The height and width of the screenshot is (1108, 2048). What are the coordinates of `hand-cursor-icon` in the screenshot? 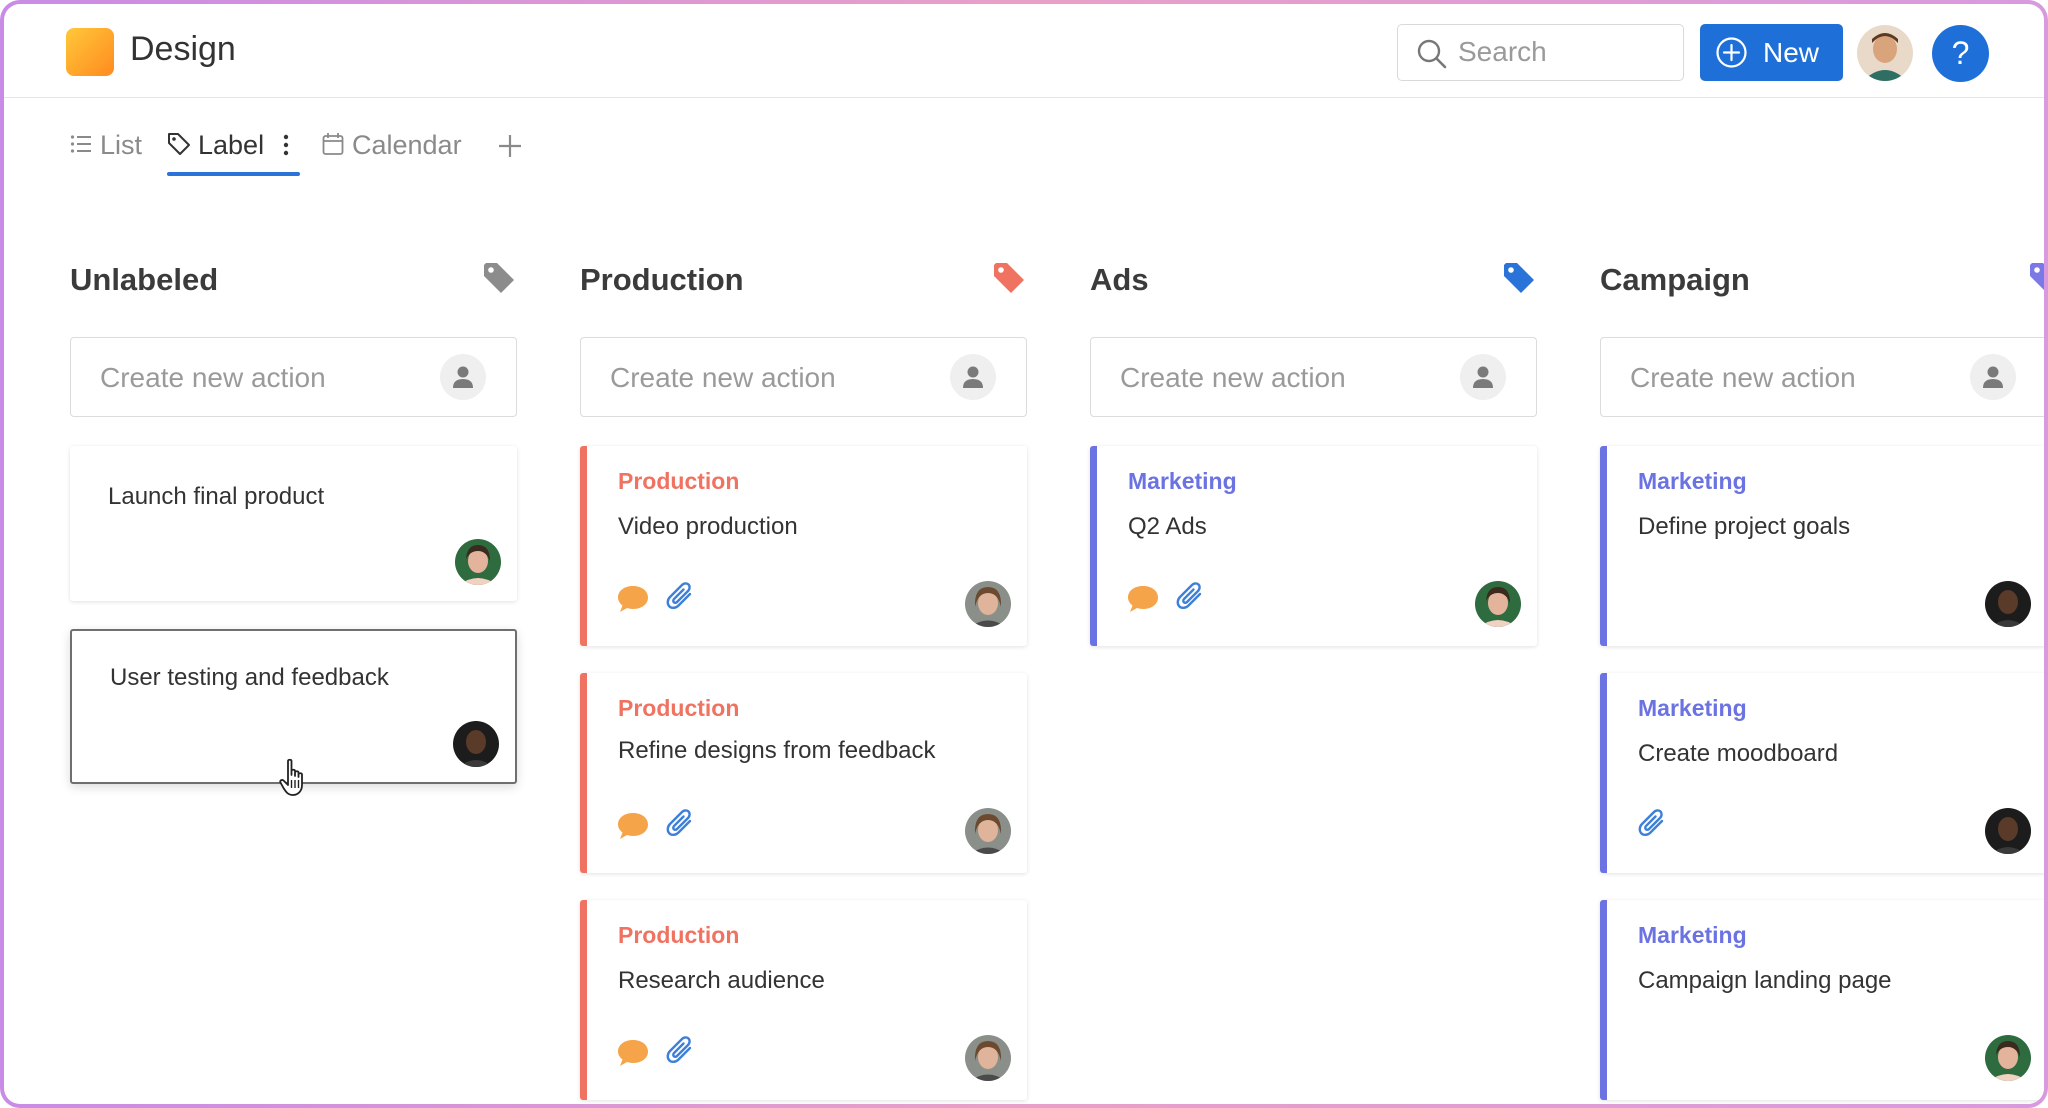 It's located at (291, 777).